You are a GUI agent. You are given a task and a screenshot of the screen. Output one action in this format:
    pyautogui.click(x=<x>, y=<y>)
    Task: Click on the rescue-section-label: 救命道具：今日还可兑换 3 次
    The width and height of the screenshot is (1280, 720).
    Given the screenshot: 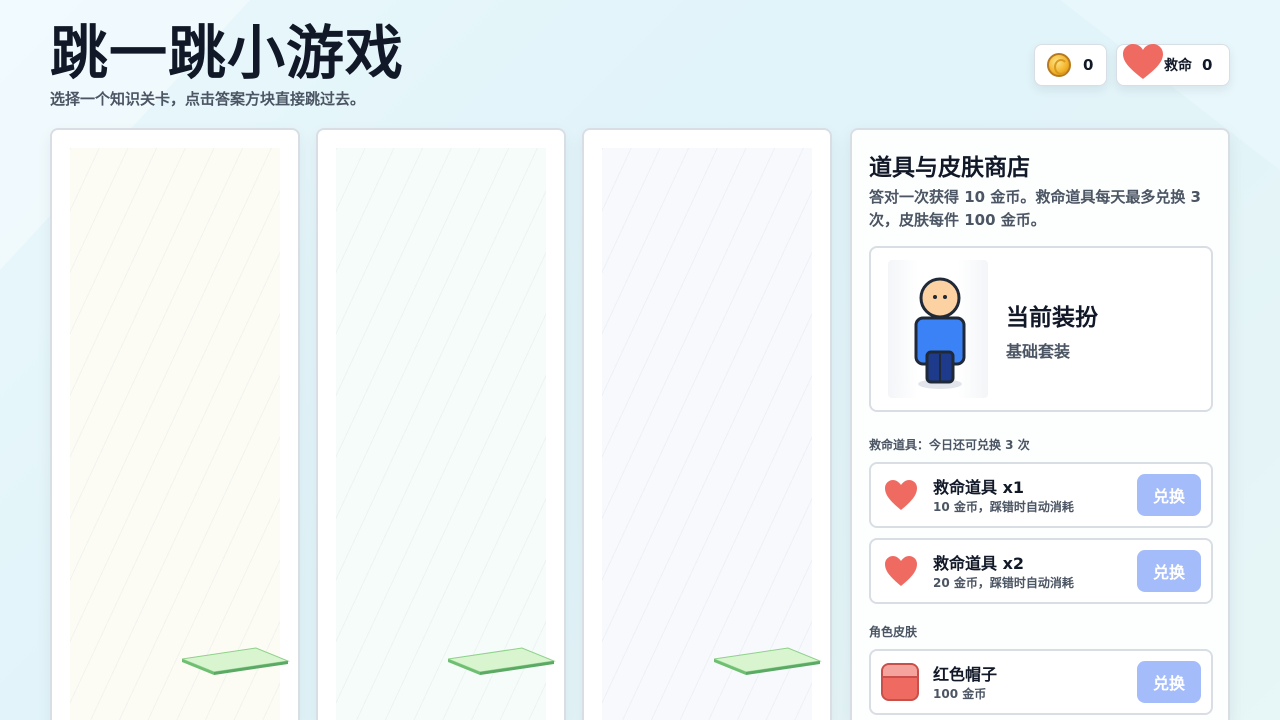 What is the action you would take?
    pyautogui.click(x=949, y=445)
    